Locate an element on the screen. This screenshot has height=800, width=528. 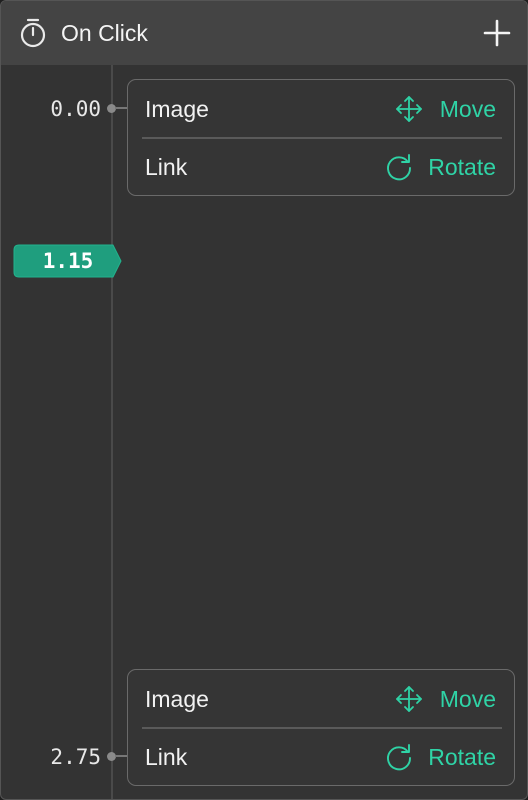
playhead: 1.15 is located at coordinates (67, 261).